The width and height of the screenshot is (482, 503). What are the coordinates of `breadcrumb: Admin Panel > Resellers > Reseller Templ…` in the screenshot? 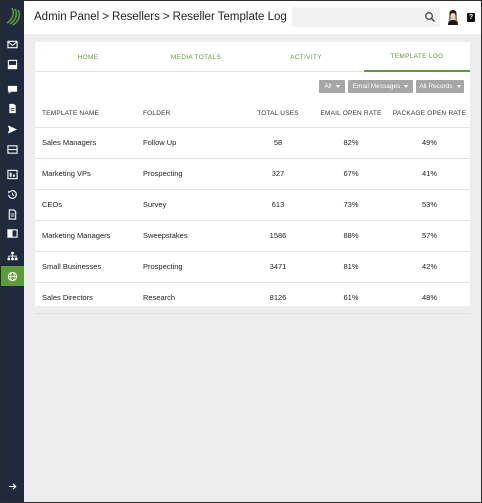 It's located at (160, 17).